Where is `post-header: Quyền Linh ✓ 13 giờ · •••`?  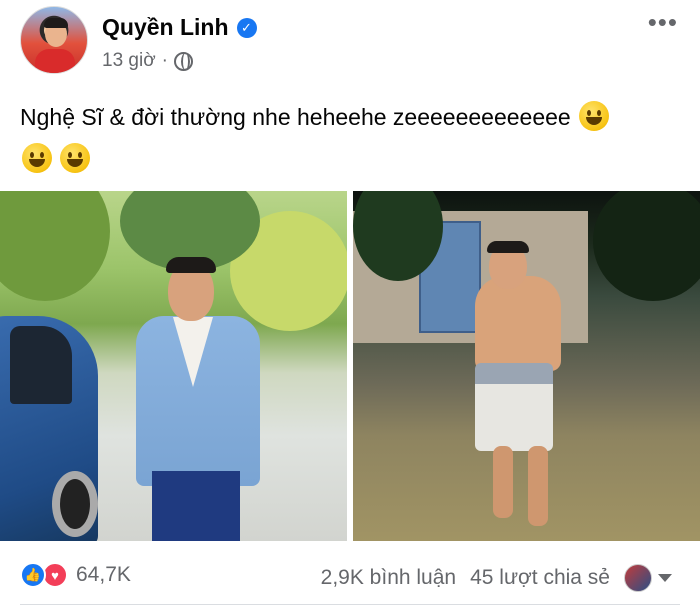
post-header: Quyền Linh ✓ 13 giờ · ••• is located at coordinates (350, 45).